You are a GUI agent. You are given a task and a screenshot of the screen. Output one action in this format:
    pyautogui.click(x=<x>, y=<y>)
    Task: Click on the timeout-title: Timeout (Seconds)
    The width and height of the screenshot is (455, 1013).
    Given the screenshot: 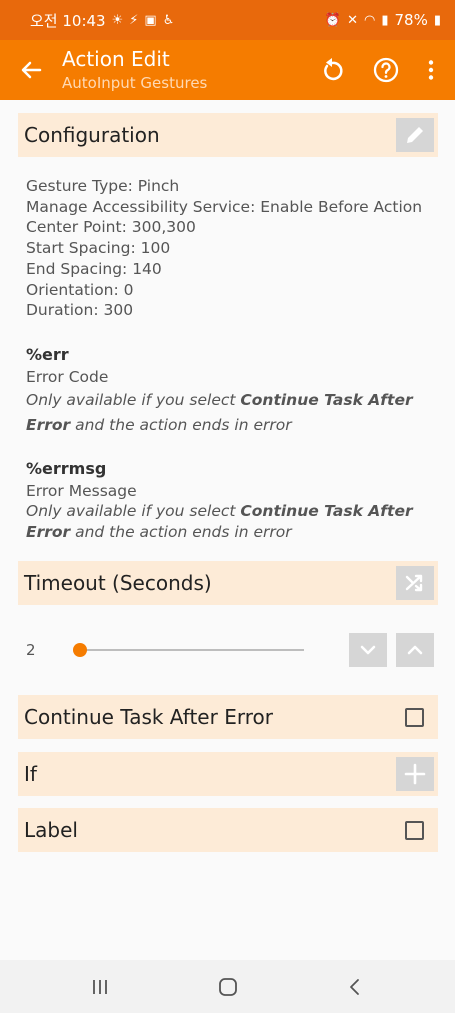 What is the action you would take?
    pyautogui.click(x=118, y=583)
    